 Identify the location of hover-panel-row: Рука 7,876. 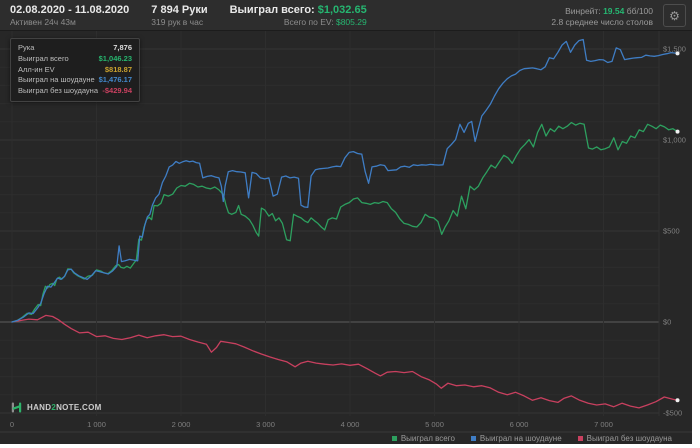
(75, 48).